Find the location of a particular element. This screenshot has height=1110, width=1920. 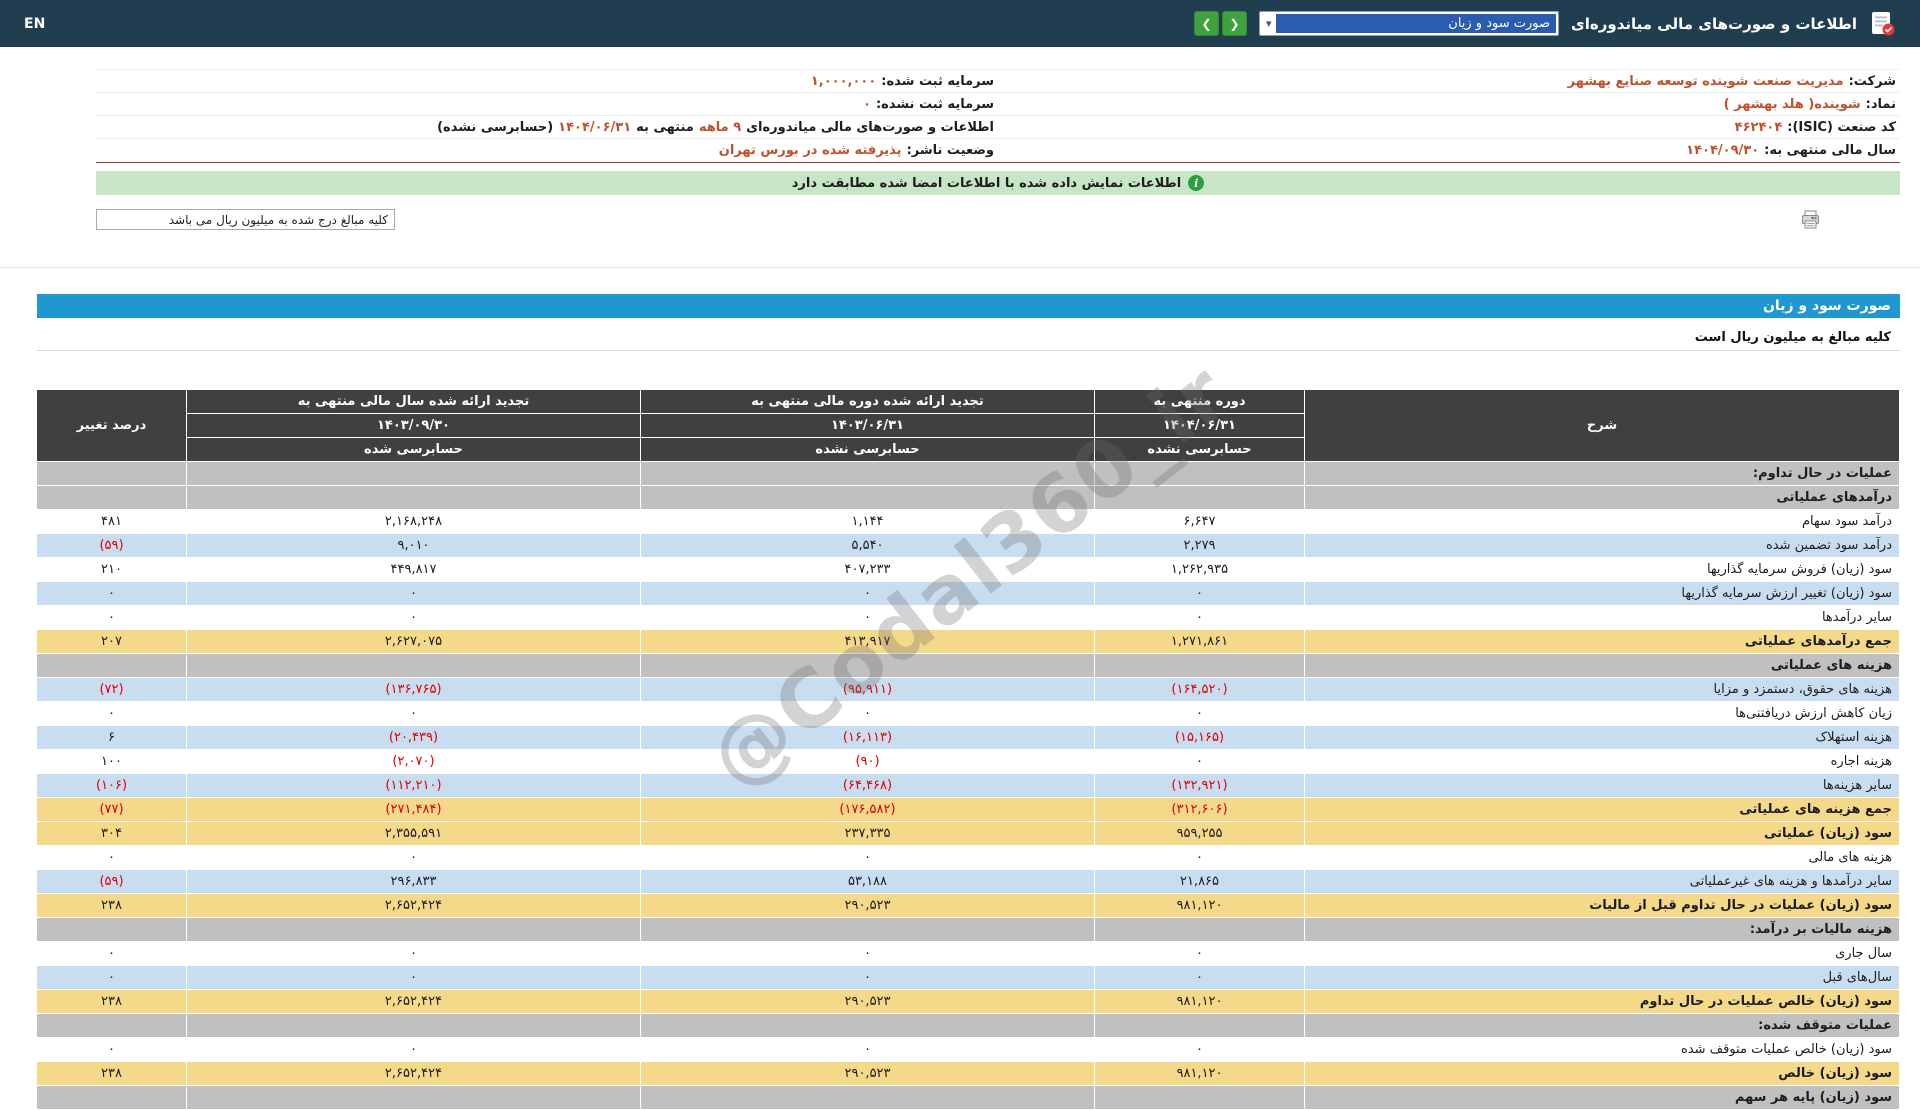

percent-change-cell: (۷۷) is located at coordinates (111, 809).